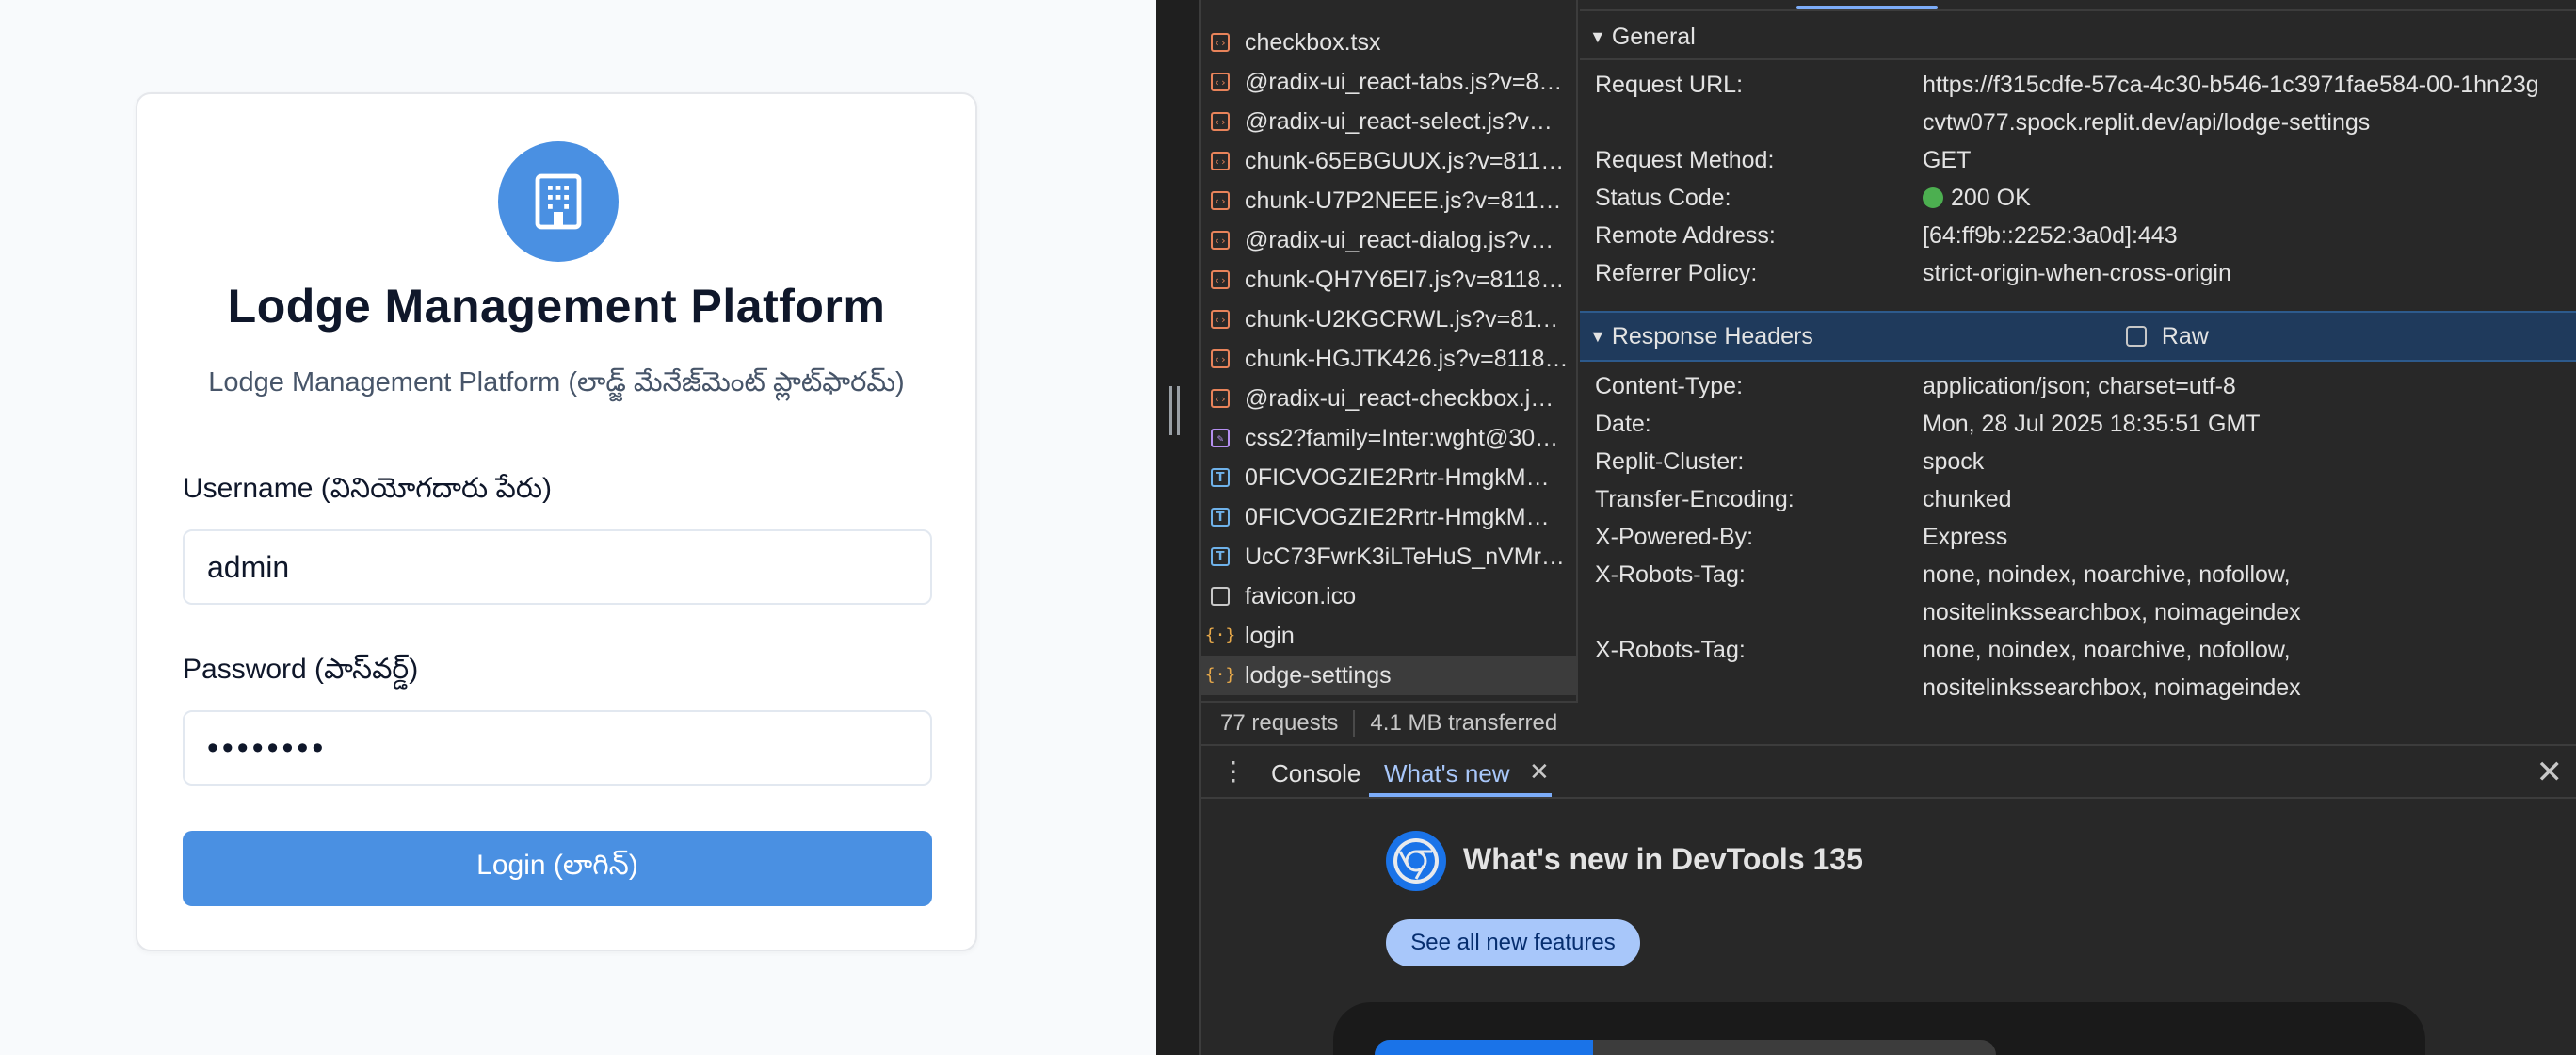  I want to click on css-file-icon: ✎, so click(1220, 438).